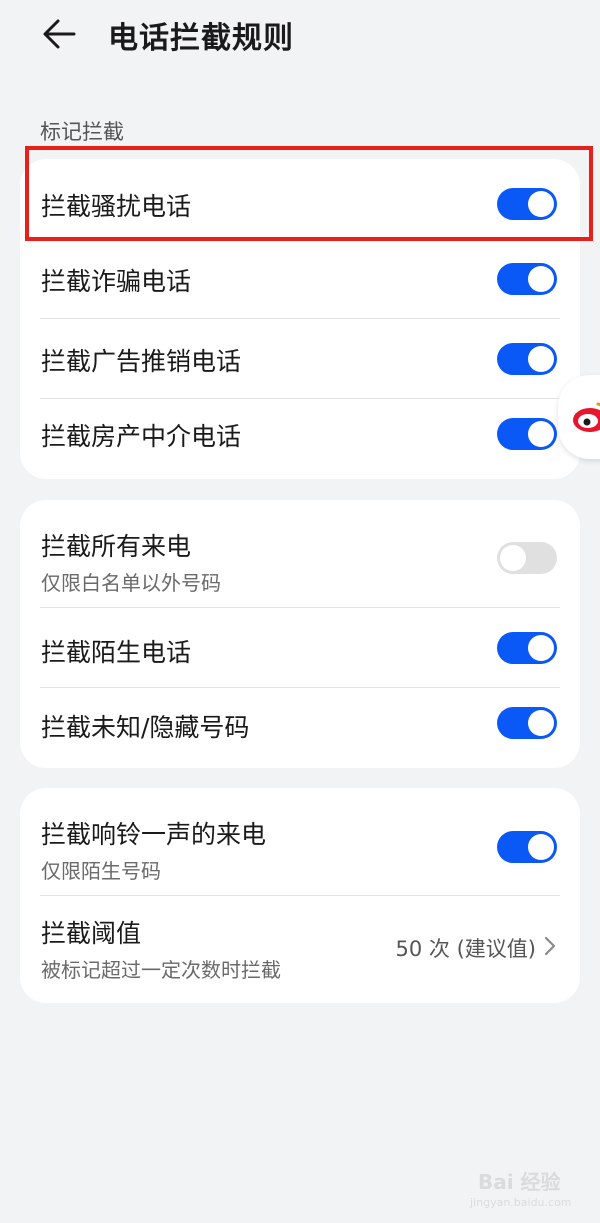 This screenshot has height=1223, width=600. Describe the element at coordinates (300, 359) in the screenshot. I see `intercept-advertising-row: 拦截广告推销电话` at that location.